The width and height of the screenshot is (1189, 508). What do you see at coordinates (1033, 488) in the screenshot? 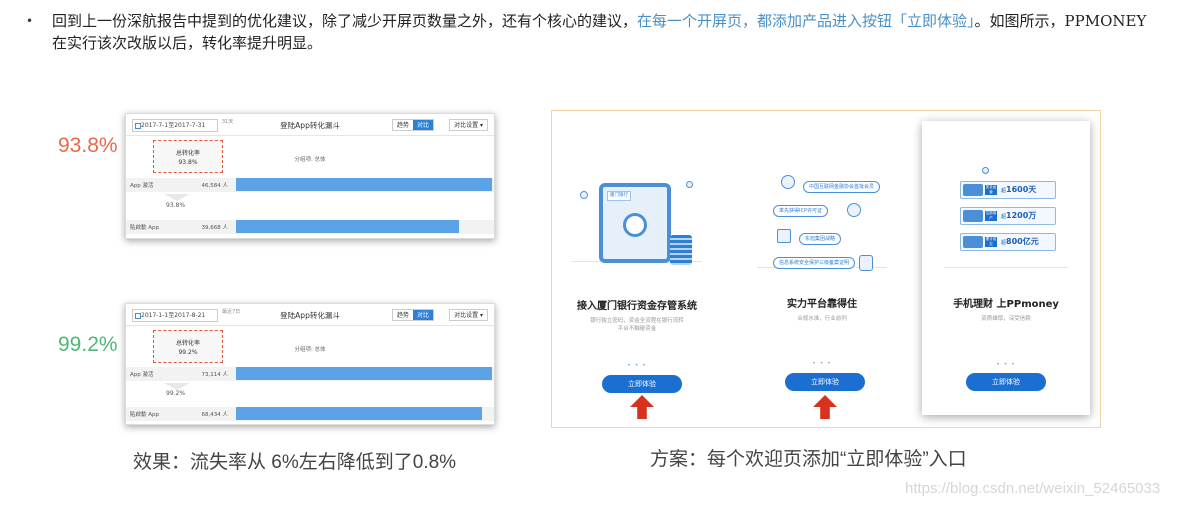
I see `watermark: https://blog.csdn.net/weixin_52465033` at bounding box center [1033, 488].